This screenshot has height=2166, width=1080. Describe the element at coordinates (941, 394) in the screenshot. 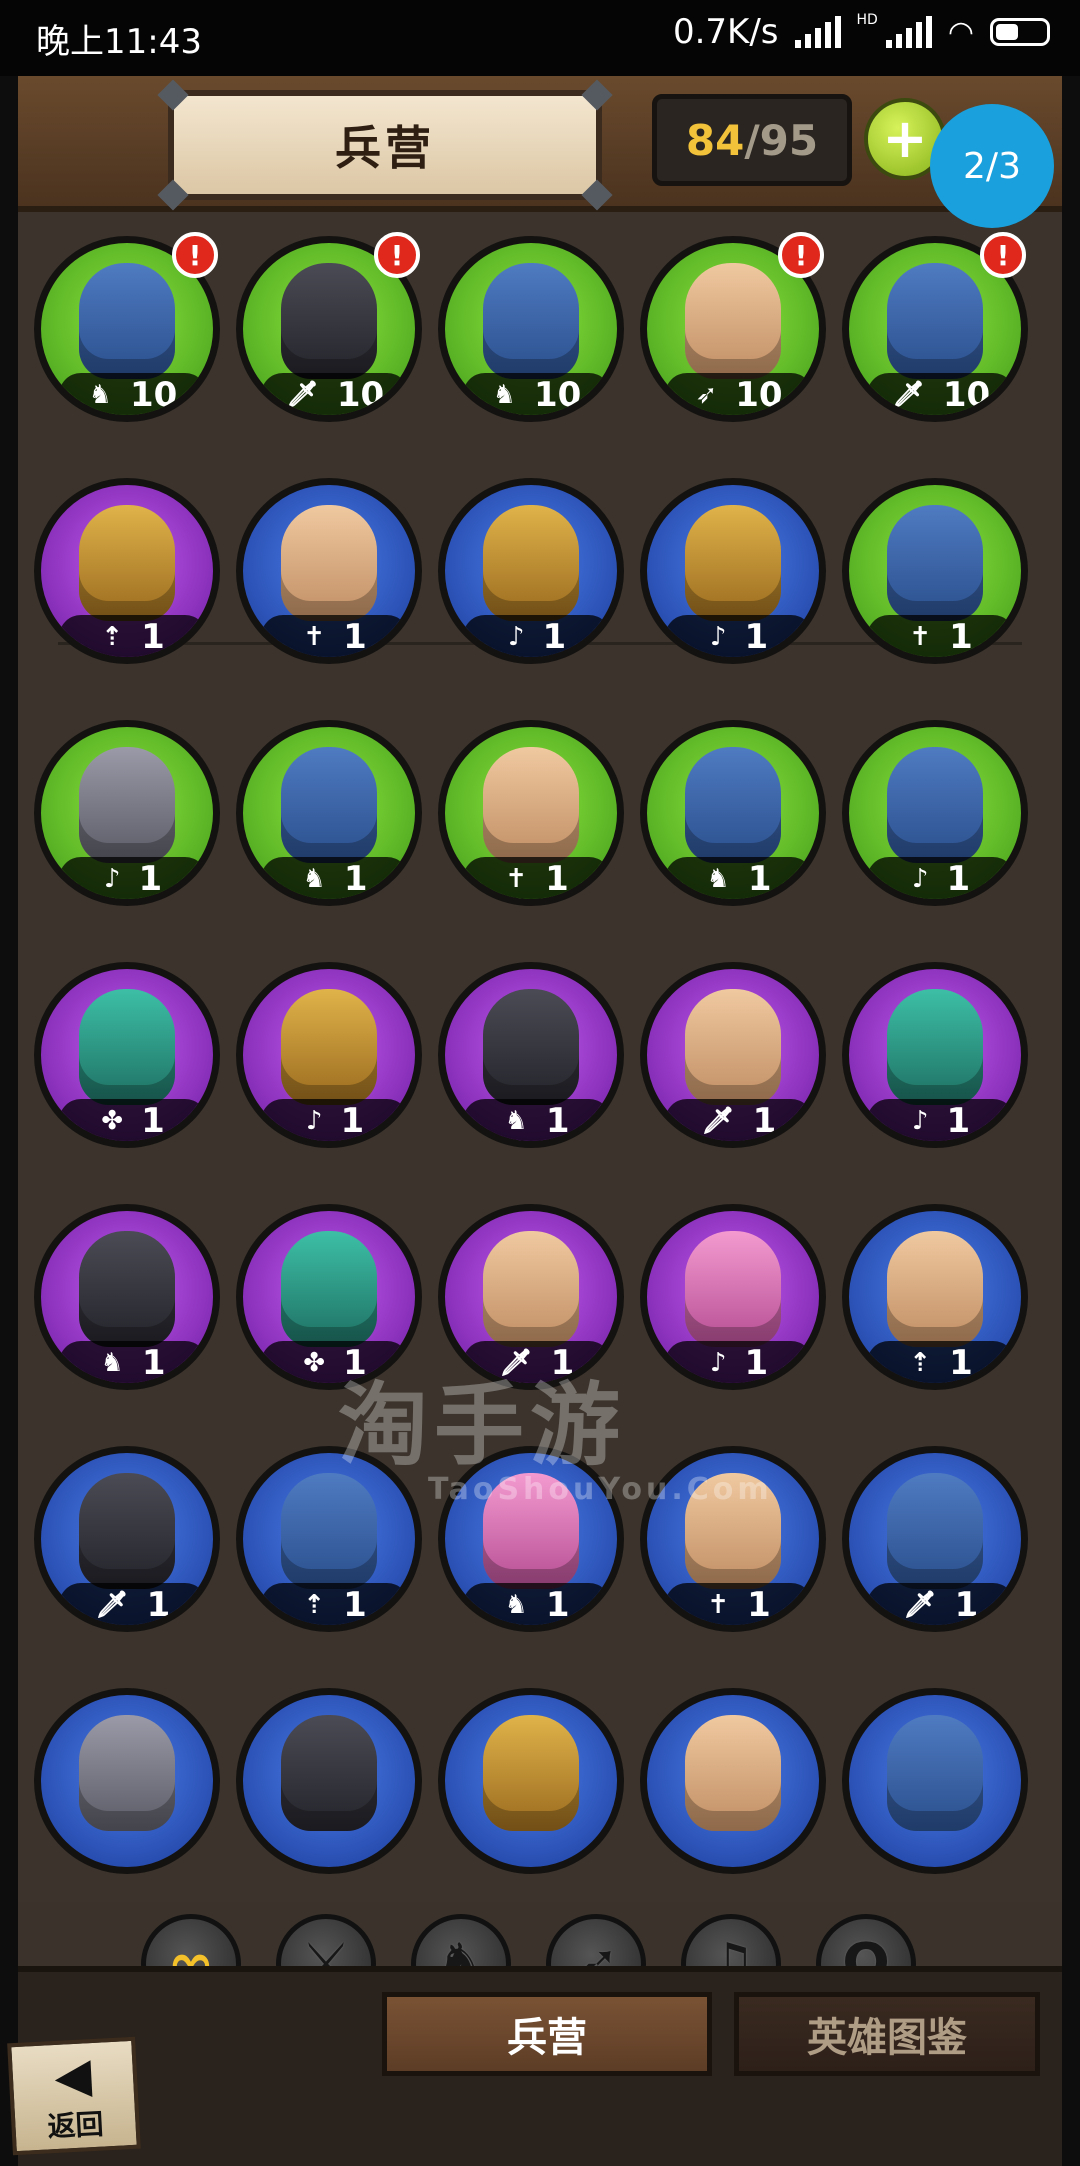

I see `unit-badge: 🗡 10` at that location.